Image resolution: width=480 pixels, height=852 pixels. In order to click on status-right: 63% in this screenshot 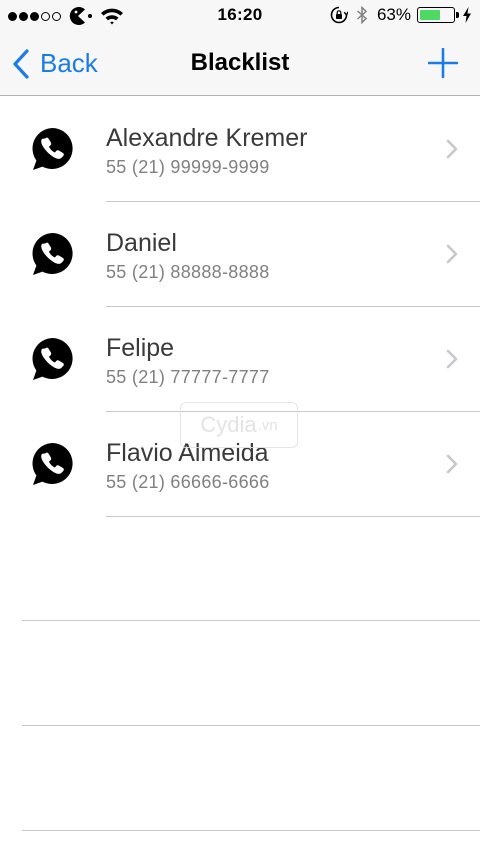, I will do `click(401, 15)`.